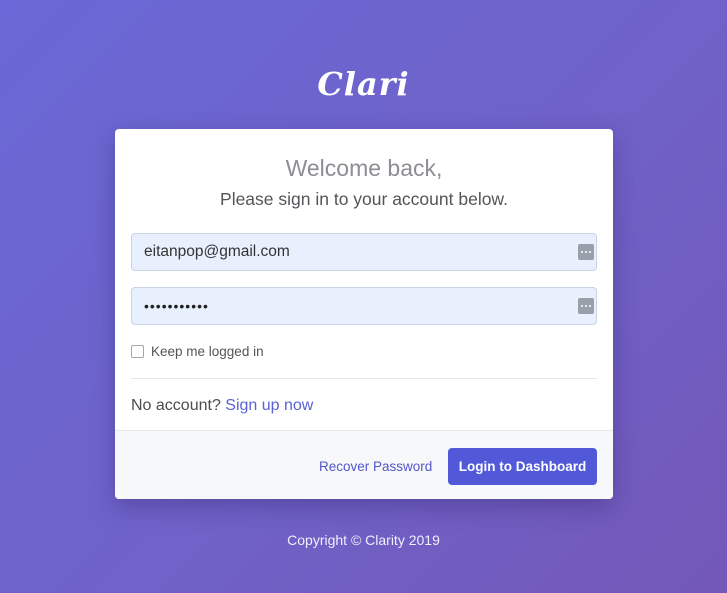 Image resolution: width=727 pixels, height=593 pixels. I want to click on remember-label: Keep me logged in, so click(207, 352).